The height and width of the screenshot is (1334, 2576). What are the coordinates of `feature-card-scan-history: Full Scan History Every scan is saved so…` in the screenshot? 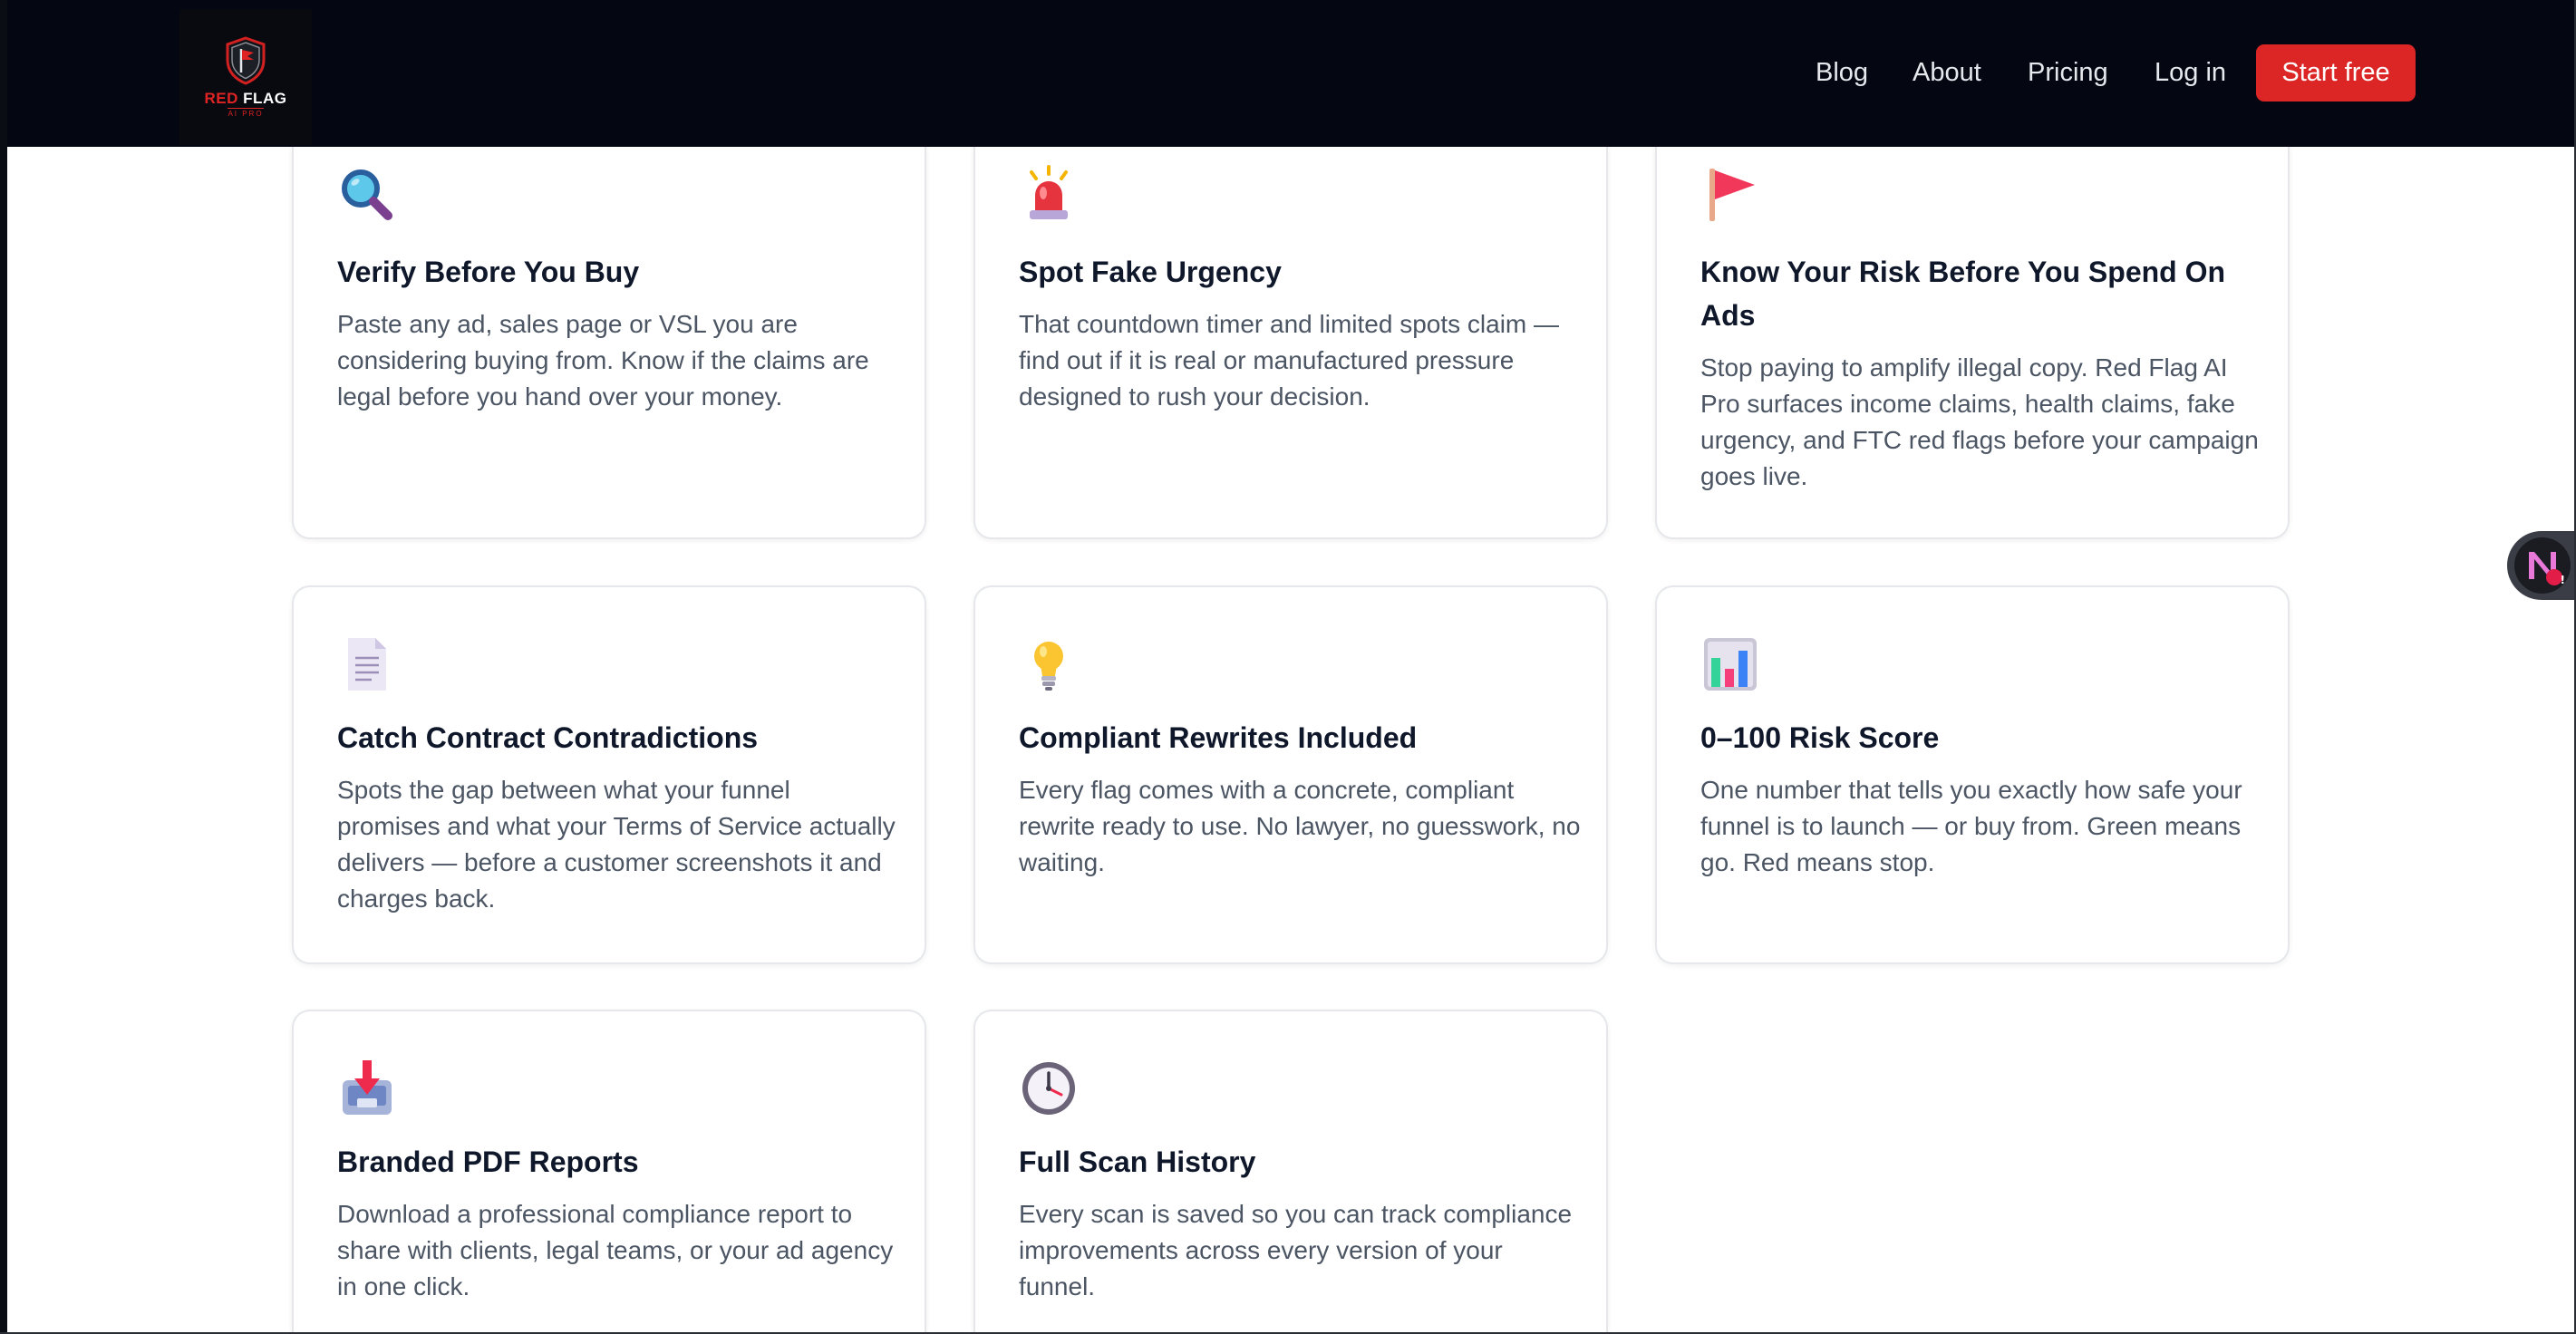 It's located at (1290, 1172).